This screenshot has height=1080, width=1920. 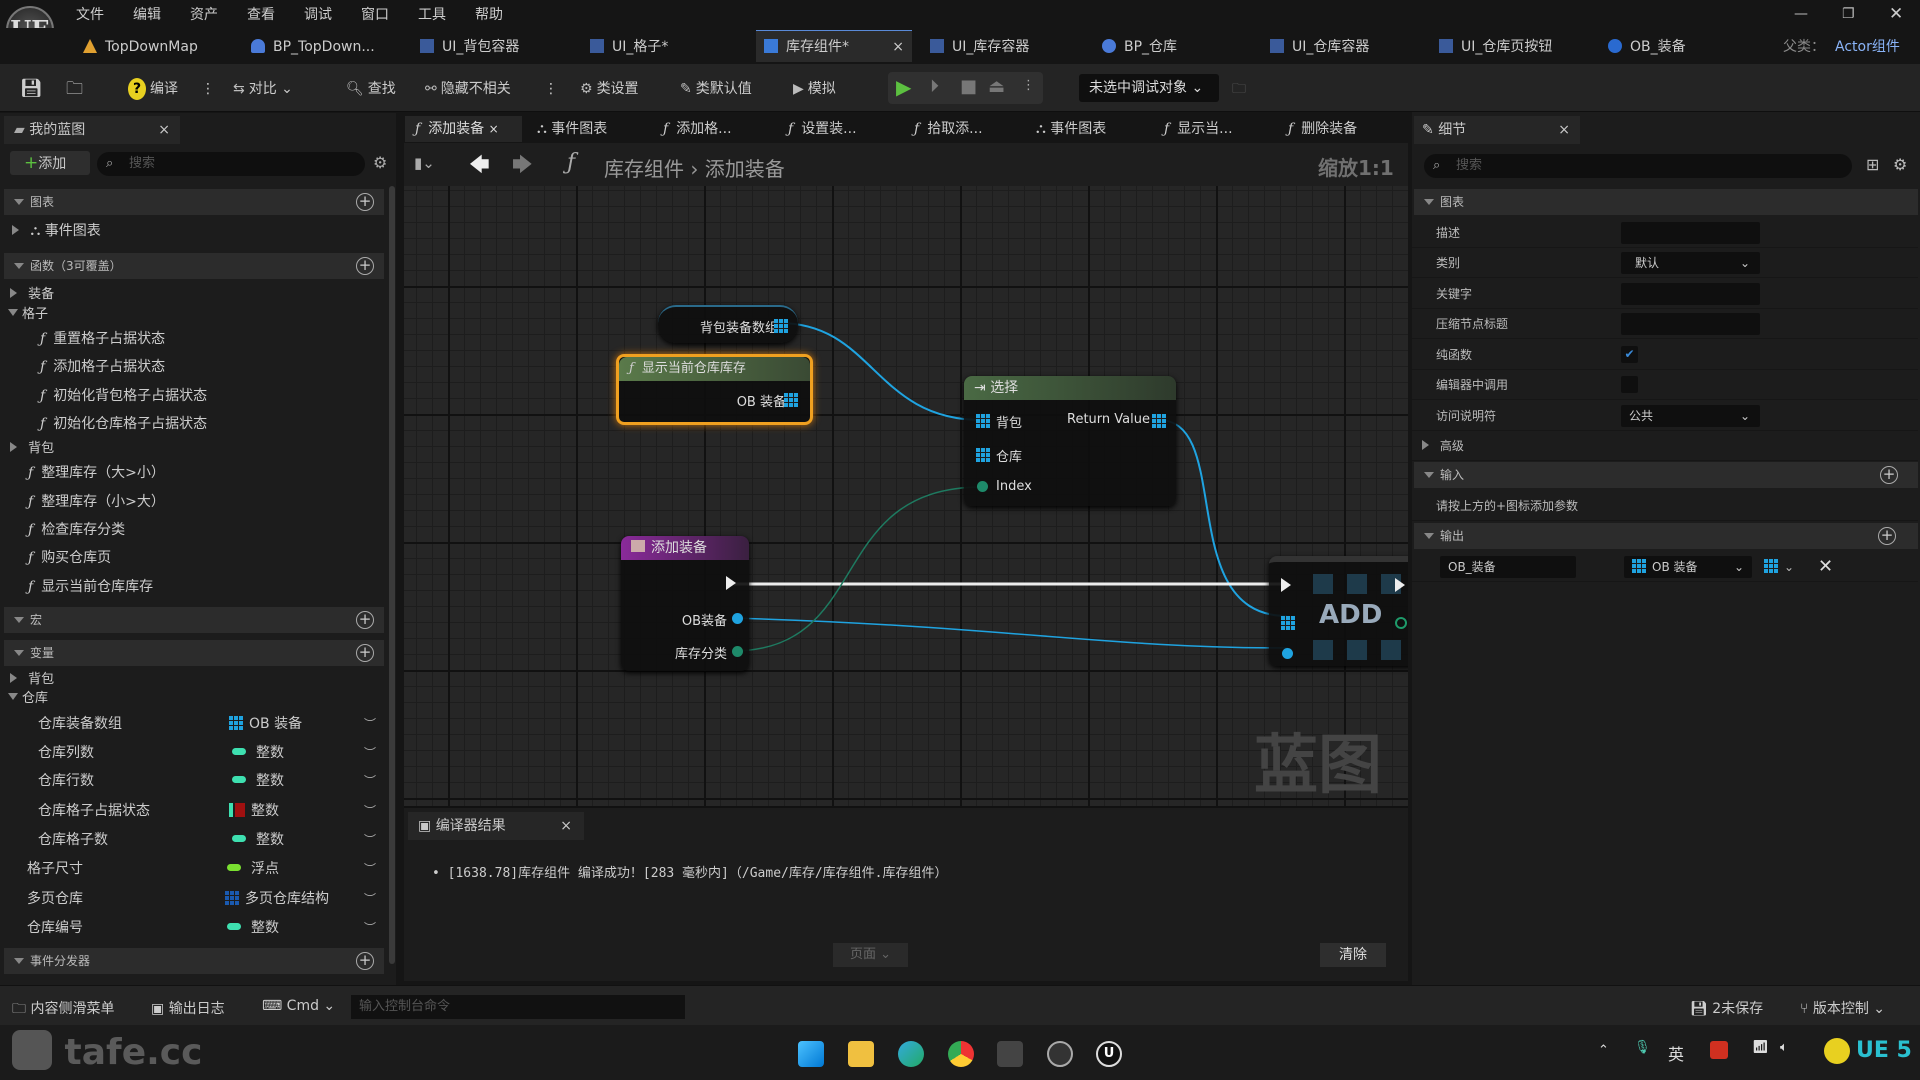 I want to click on clear-button: 清除, so click(x=1353, y=955).